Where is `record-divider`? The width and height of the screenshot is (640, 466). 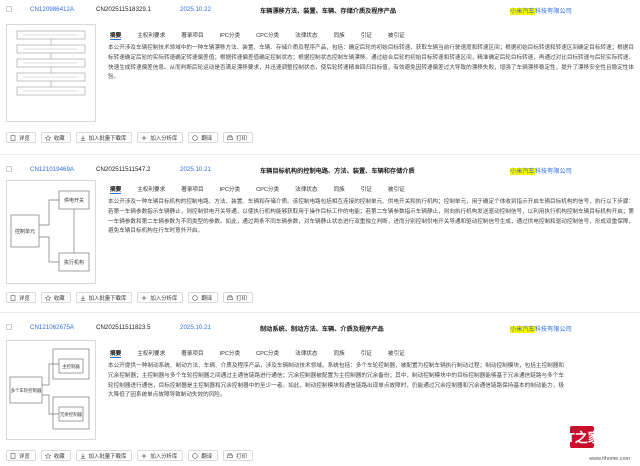 record-divider is located at coordinates (320, 154).